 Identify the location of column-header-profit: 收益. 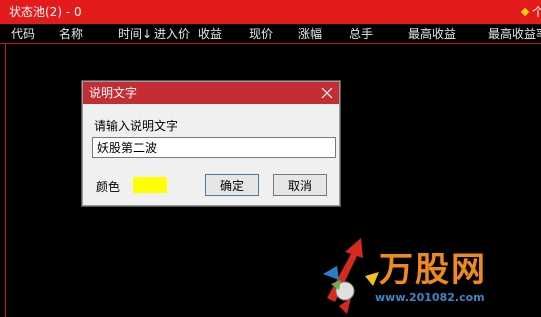
(210, 34).